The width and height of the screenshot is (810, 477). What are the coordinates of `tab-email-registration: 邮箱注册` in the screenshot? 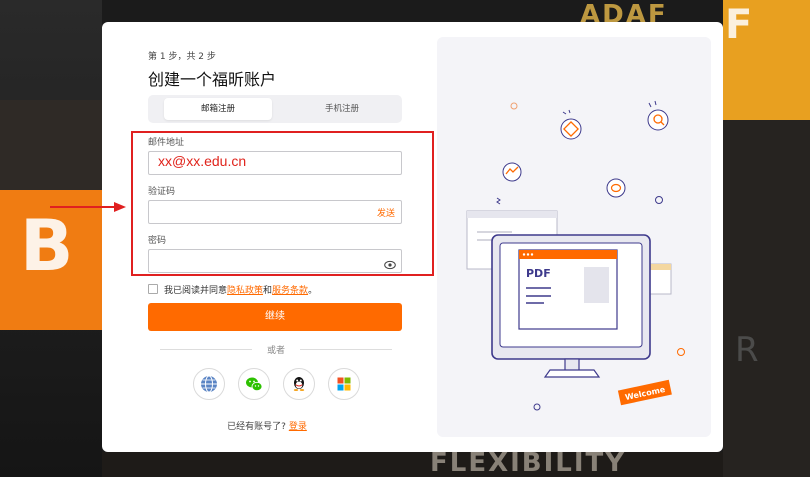 It's located at (218, 109).